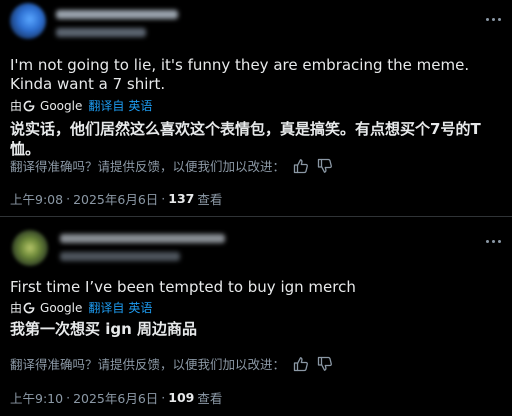 Image resolution: width=512 pixels, height=416 pixels. I want to click on view-count: 137, so click(181, 198).